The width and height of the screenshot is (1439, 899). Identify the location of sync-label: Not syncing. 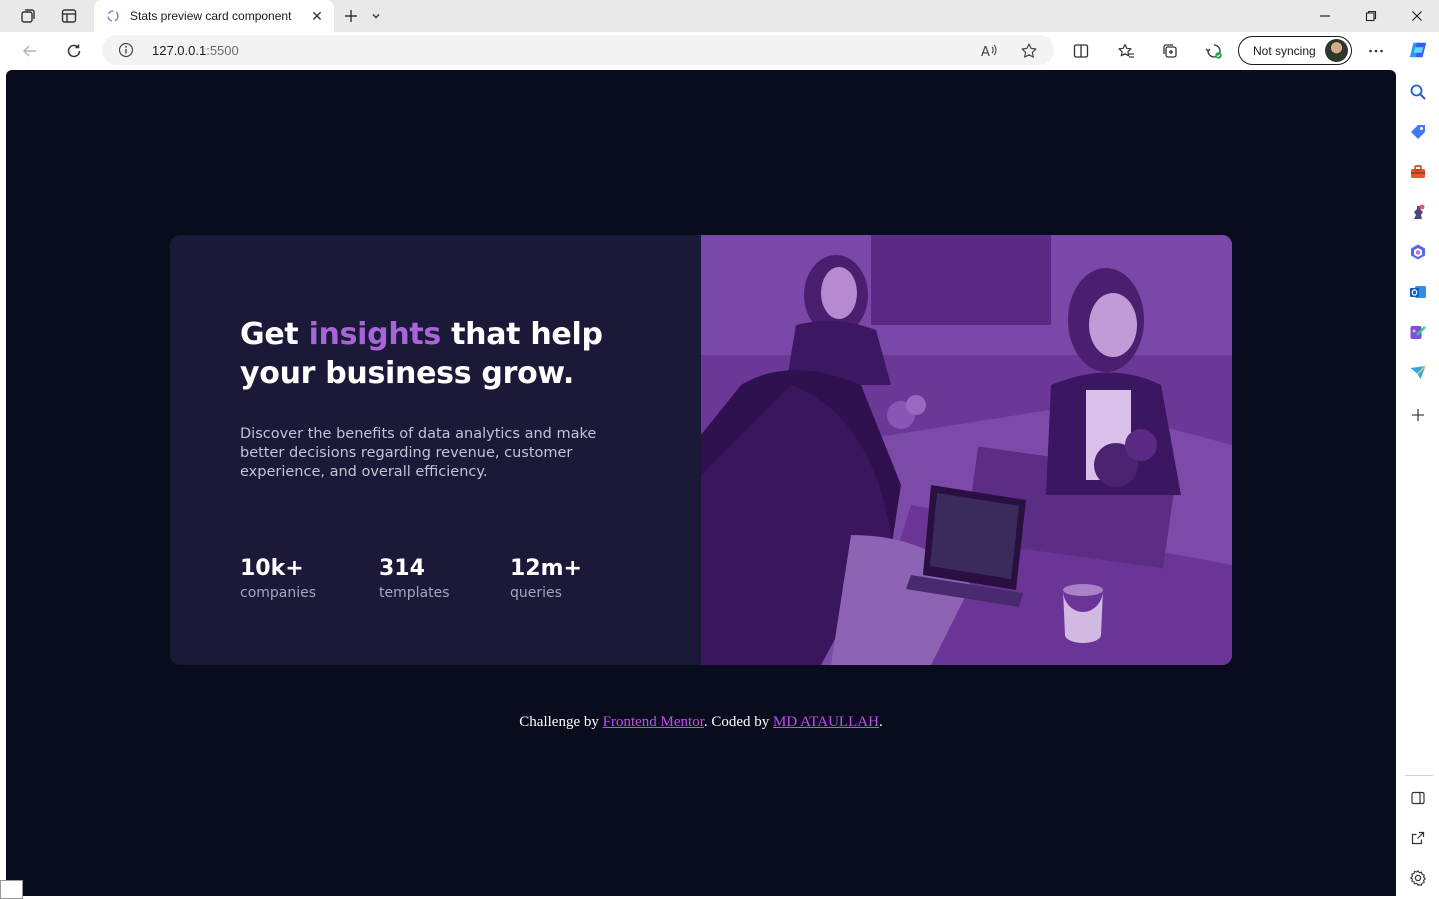
(1284, 51).